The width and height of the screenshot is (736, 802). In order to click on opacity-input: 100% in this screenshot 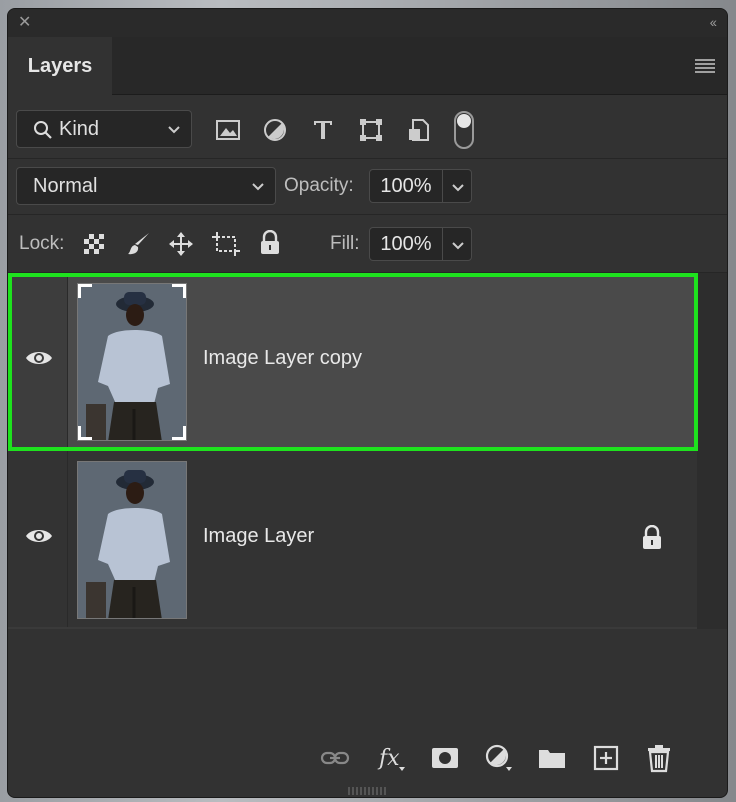, I will do `click(406, 186)`.